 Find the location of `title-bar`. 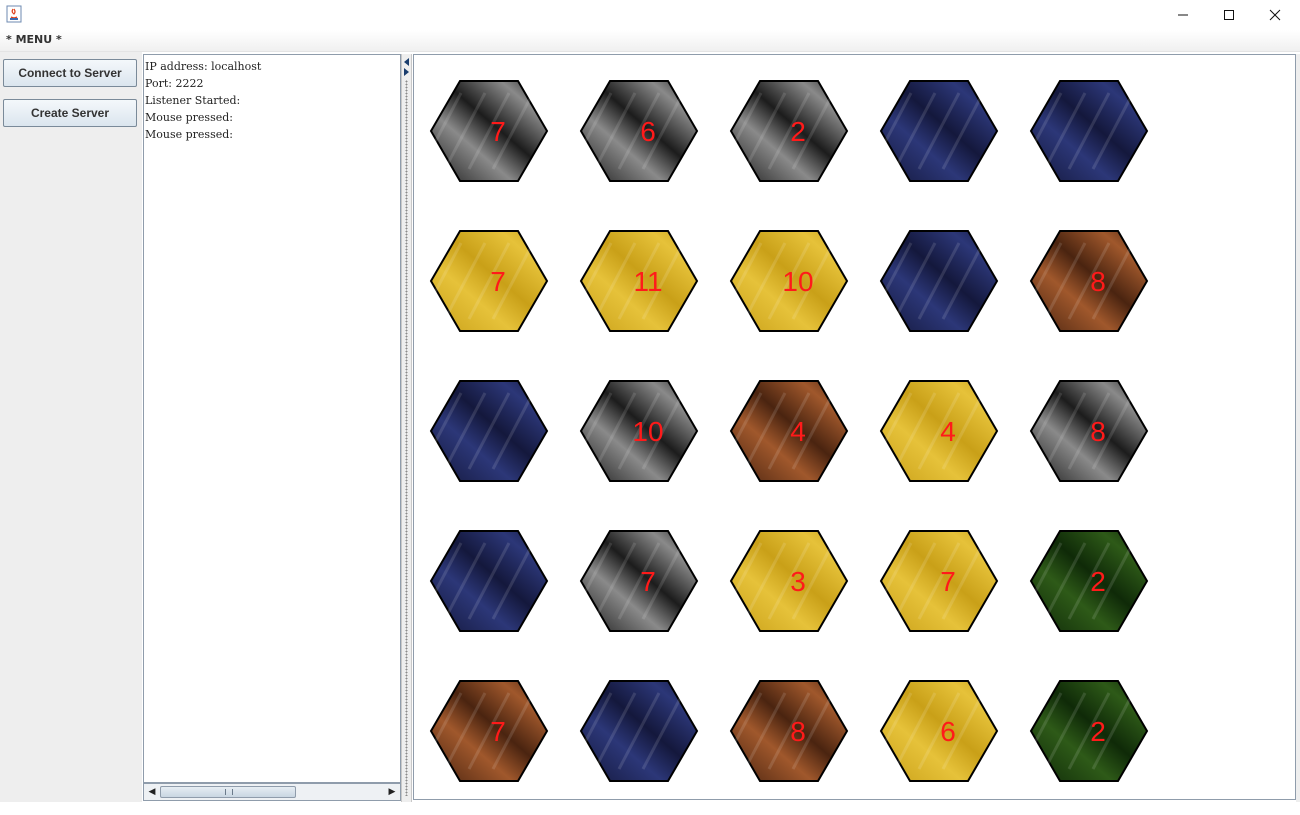

title-bar is located at coordinates (650, 15).